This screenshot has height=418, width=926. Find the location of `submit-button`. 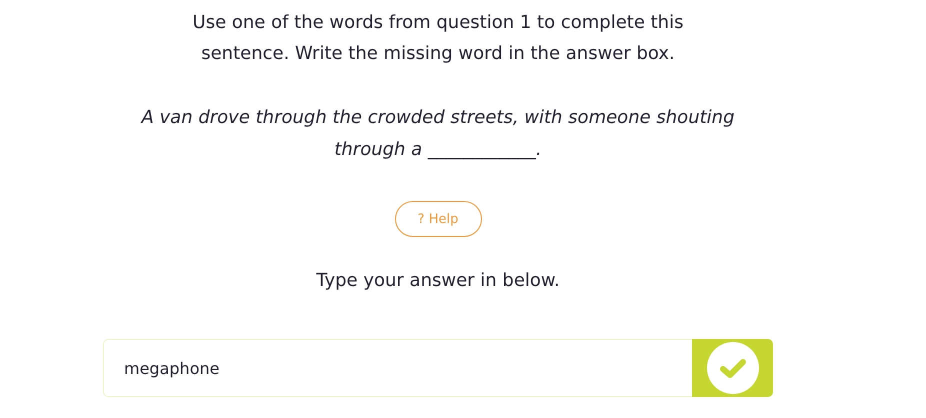

submit-button is located at coordinates (732, 368).